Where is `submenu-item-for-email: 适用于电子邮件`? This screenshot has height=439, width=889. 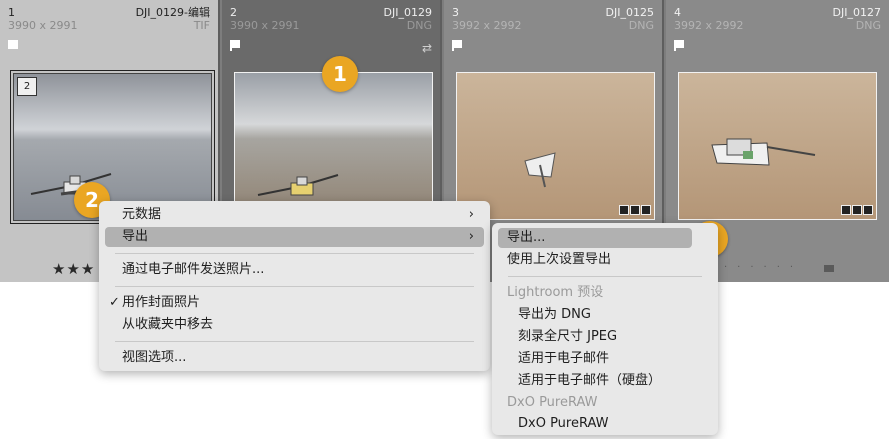
submenu-item-for-email: 适用于电子邮件 is located at coordinates (605, 359).